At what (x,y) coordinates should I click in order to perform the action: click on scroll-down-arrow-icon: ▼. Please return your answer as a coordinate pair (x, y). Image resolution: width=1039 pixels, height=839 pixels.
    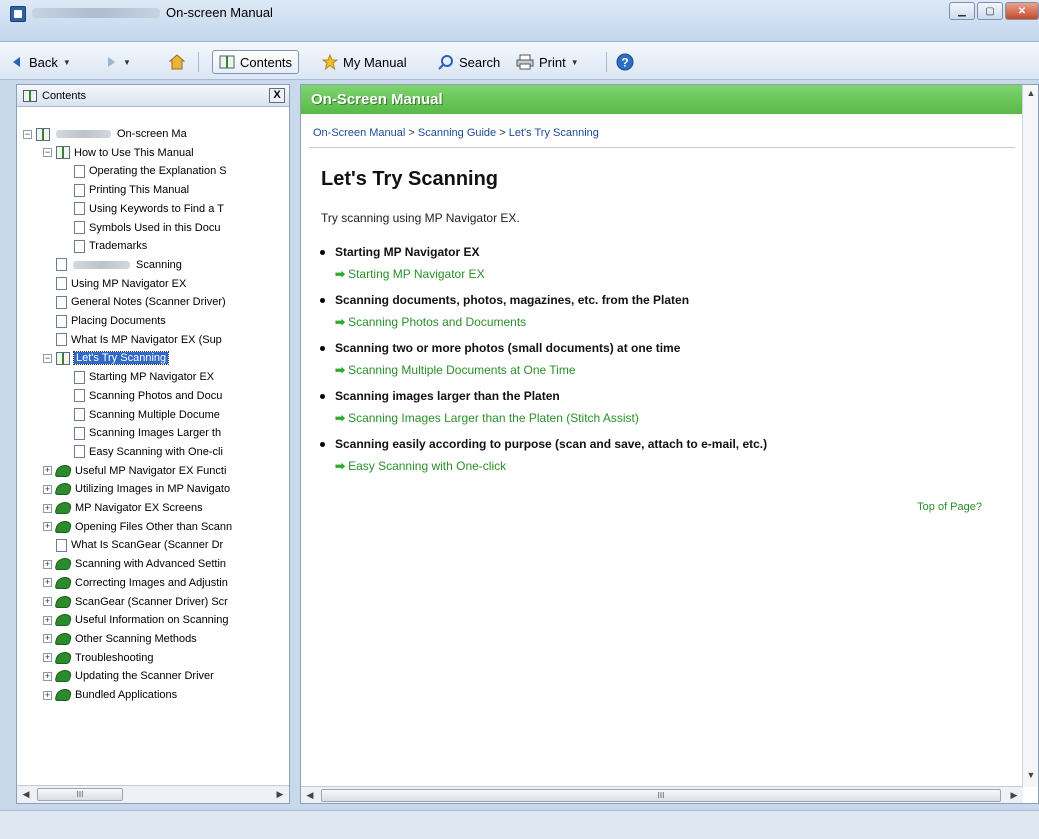
    Looking at the image, I should click on (1031, 775).